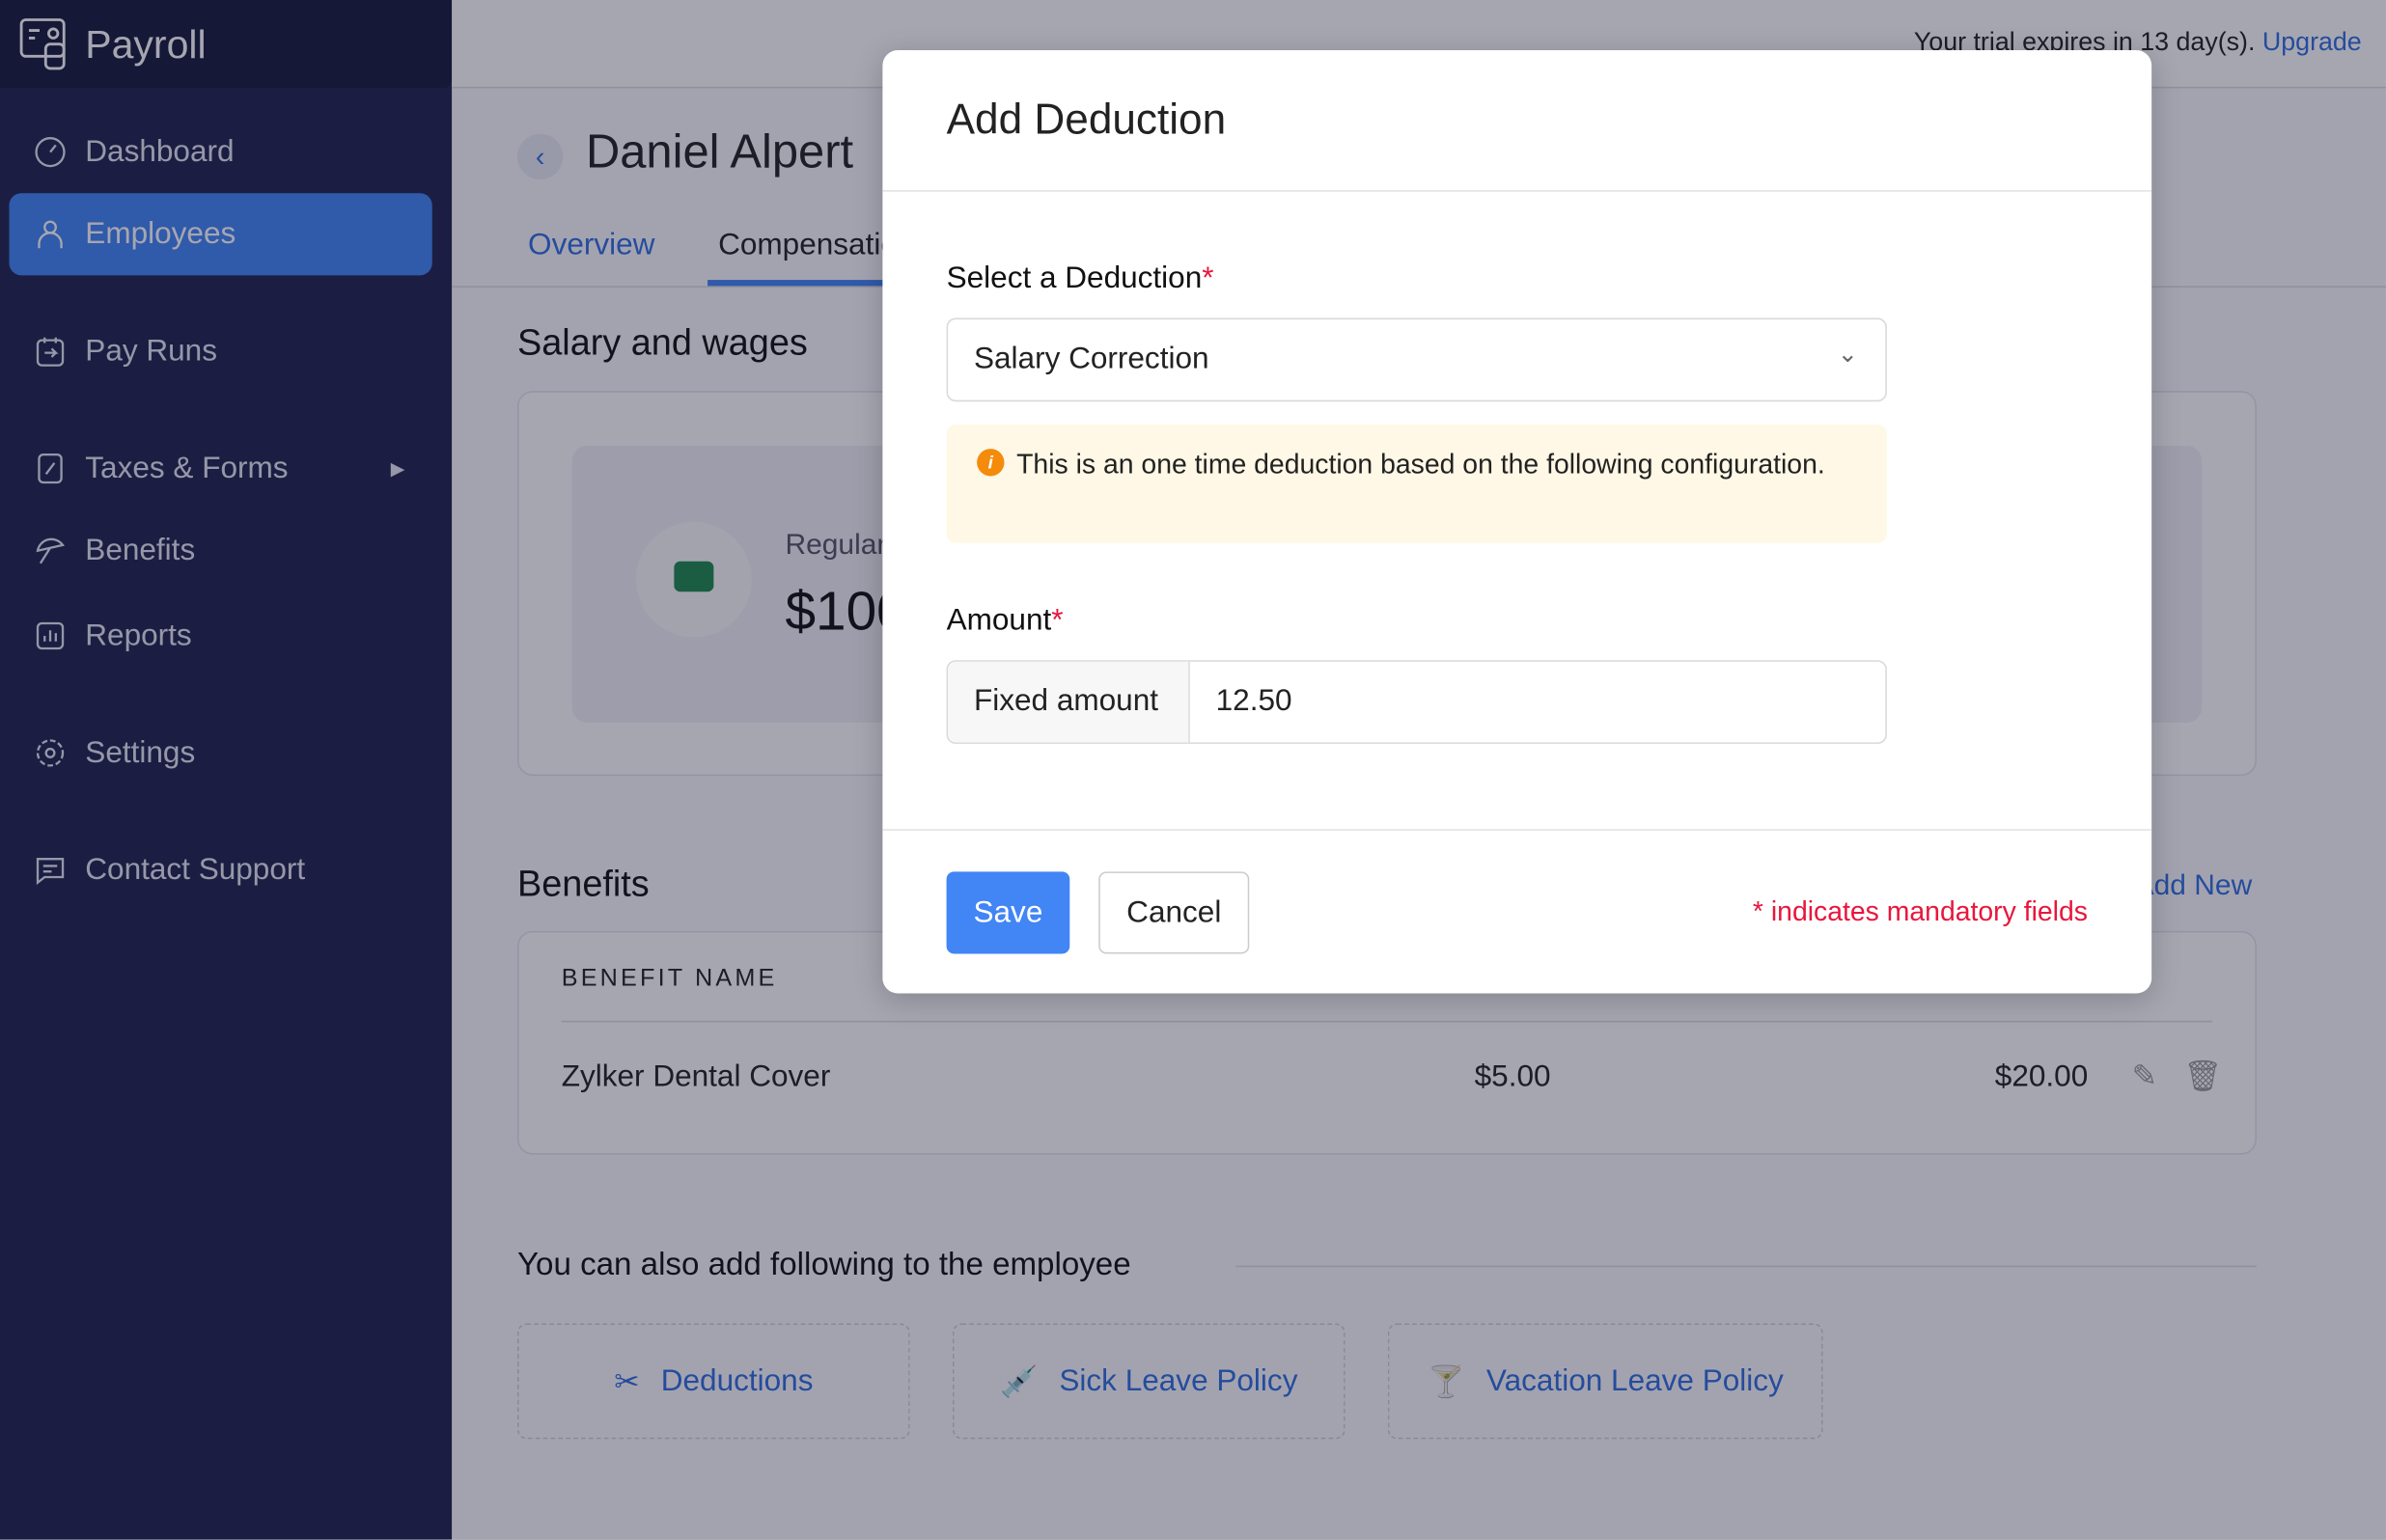 The image size is (2386, 1540). I want to click on amount-type-addon: Fixed amount, so click(1069, 702).